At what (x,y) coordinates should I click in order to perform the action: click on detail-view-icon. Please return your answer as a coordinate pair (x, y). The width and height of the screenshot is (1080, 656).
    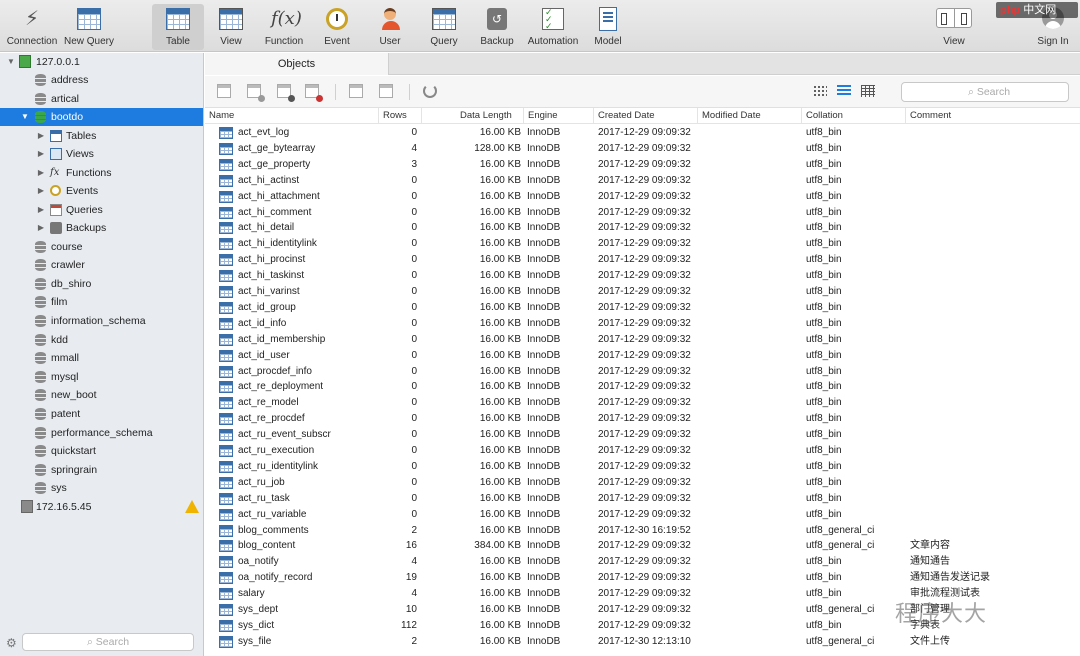
    Looking at the image, I should click on (868, 91).